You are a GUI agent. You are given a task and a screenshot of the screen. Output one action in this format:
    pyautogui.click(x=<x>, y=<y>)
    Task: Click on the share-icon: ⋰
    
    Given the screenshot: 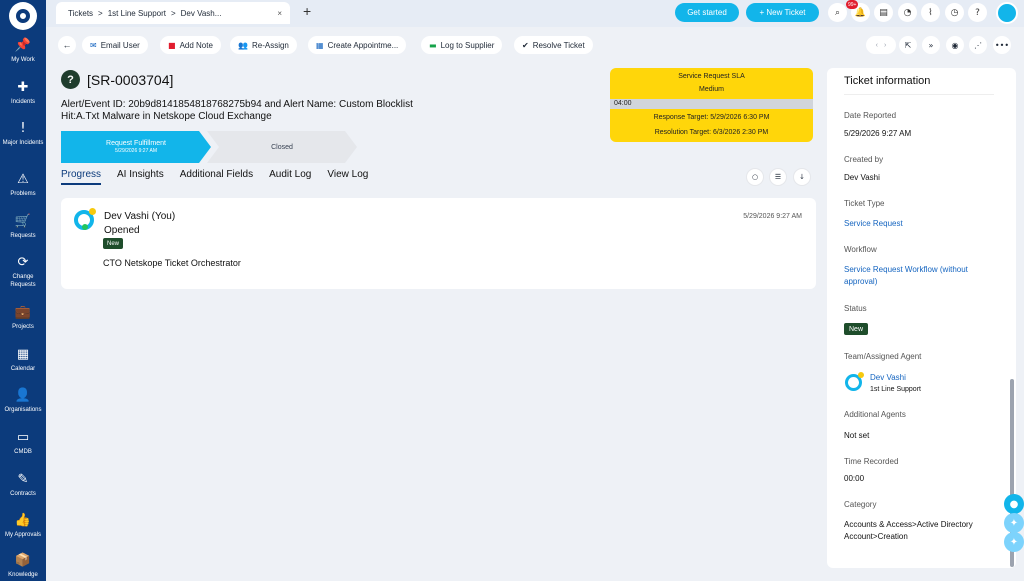 What is the action you would take?
    pyautogui.click(x=978, y=45)
    